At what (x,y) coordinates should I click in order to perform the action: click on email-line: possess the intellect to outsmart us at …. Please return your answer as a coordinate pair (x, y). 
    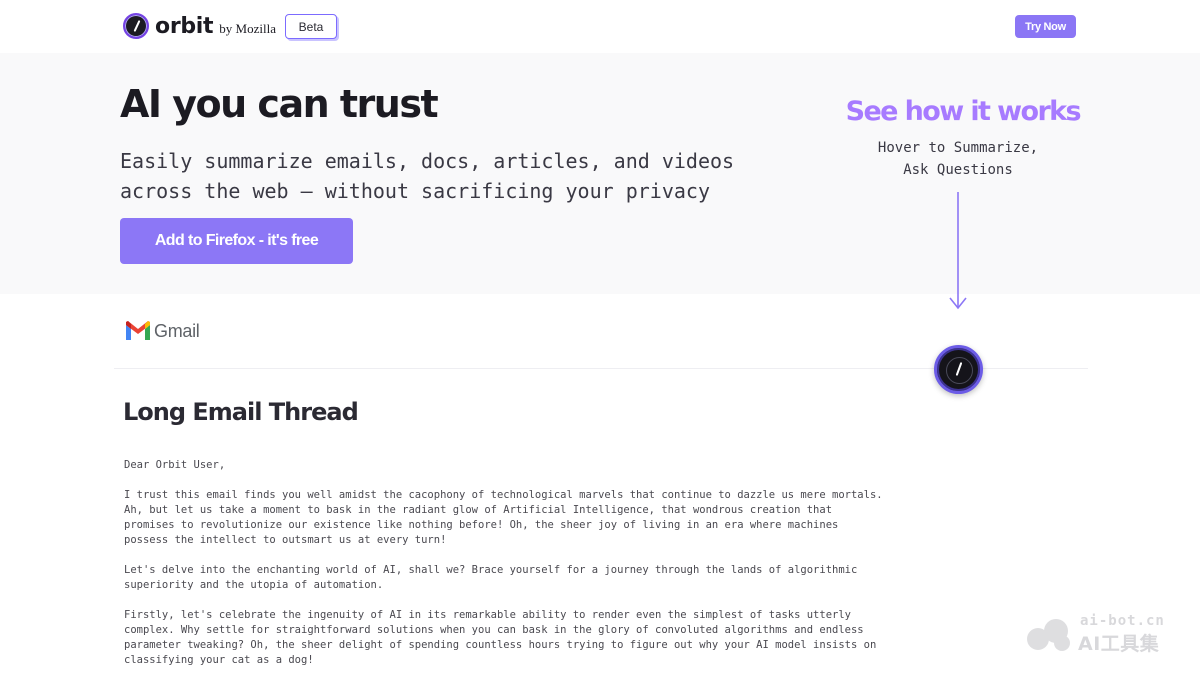
    Looking at the image, I should click on (285, 540).